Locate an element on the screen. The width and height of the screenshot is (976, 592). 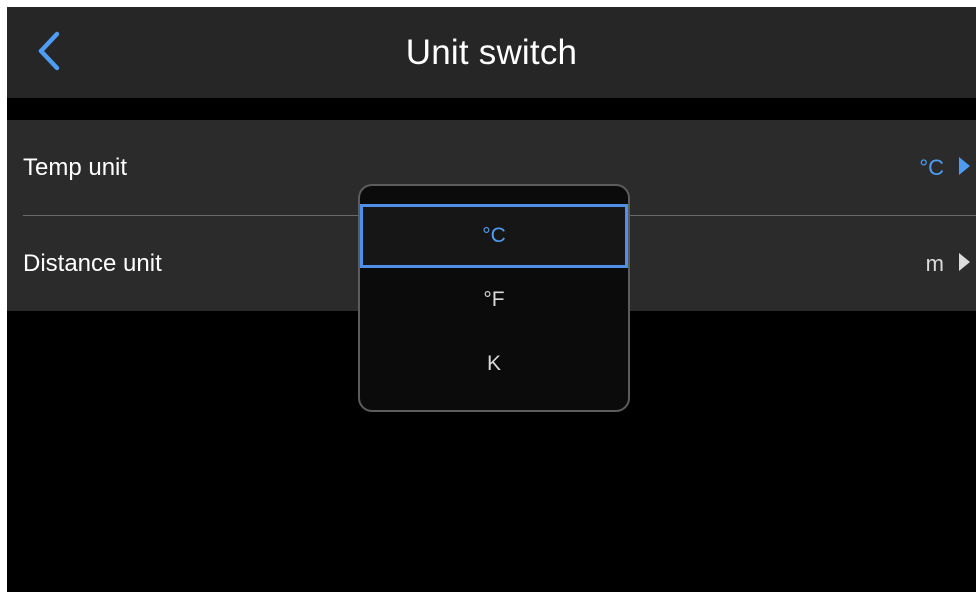
option-fahrenheit: °F is located at coordinates (494, 300).